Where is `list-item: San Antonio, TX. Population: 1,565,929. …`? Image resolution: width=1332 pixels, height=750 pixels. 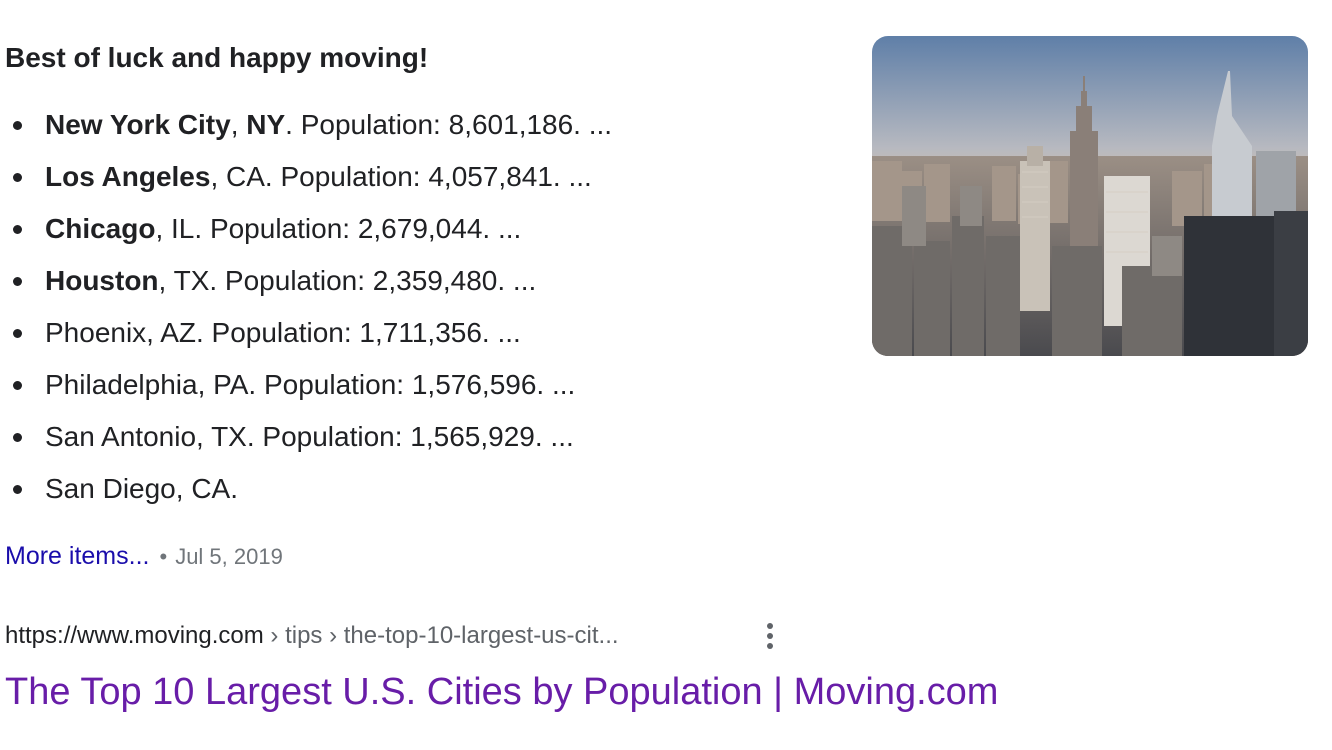
list-item: San Antonio, TX. Population: 1,565,929. … is located at coordinates (306, 439).